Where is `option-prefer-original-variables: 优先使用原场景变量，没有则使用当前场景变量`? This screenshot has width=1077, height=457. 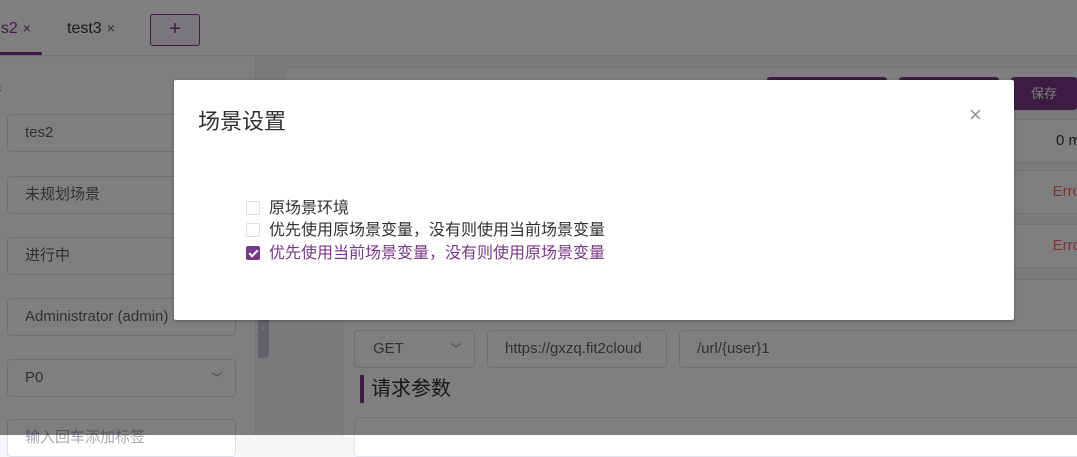
option-prefer-original-variables: 优先使用原场景变量，没有则使用当前场景变量 is located at coordinates (425, 231).